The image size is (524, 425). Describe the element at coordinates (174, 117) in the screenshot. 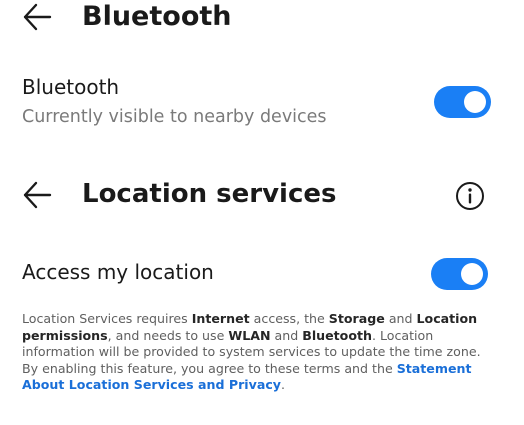

I see `bluetooth-row-subtitle: Currently visible to nearby devices` at that location.